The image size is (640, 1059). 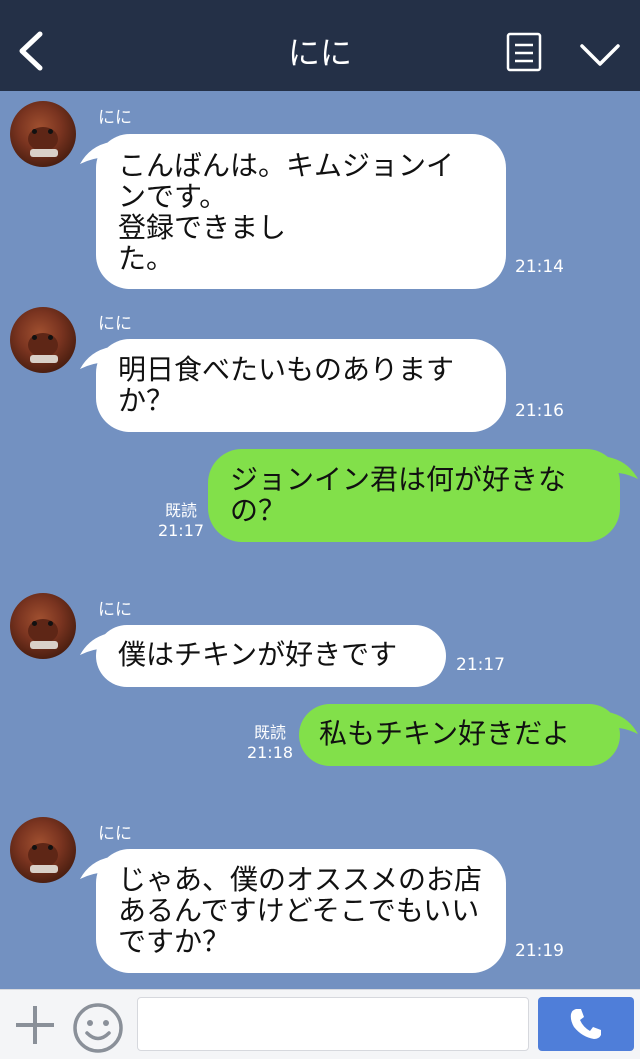 I want to click on message-bubble: じゃあ、僕のオススメのお店あるんですけどそこでもいいですか？, so click(x=293, y=911).